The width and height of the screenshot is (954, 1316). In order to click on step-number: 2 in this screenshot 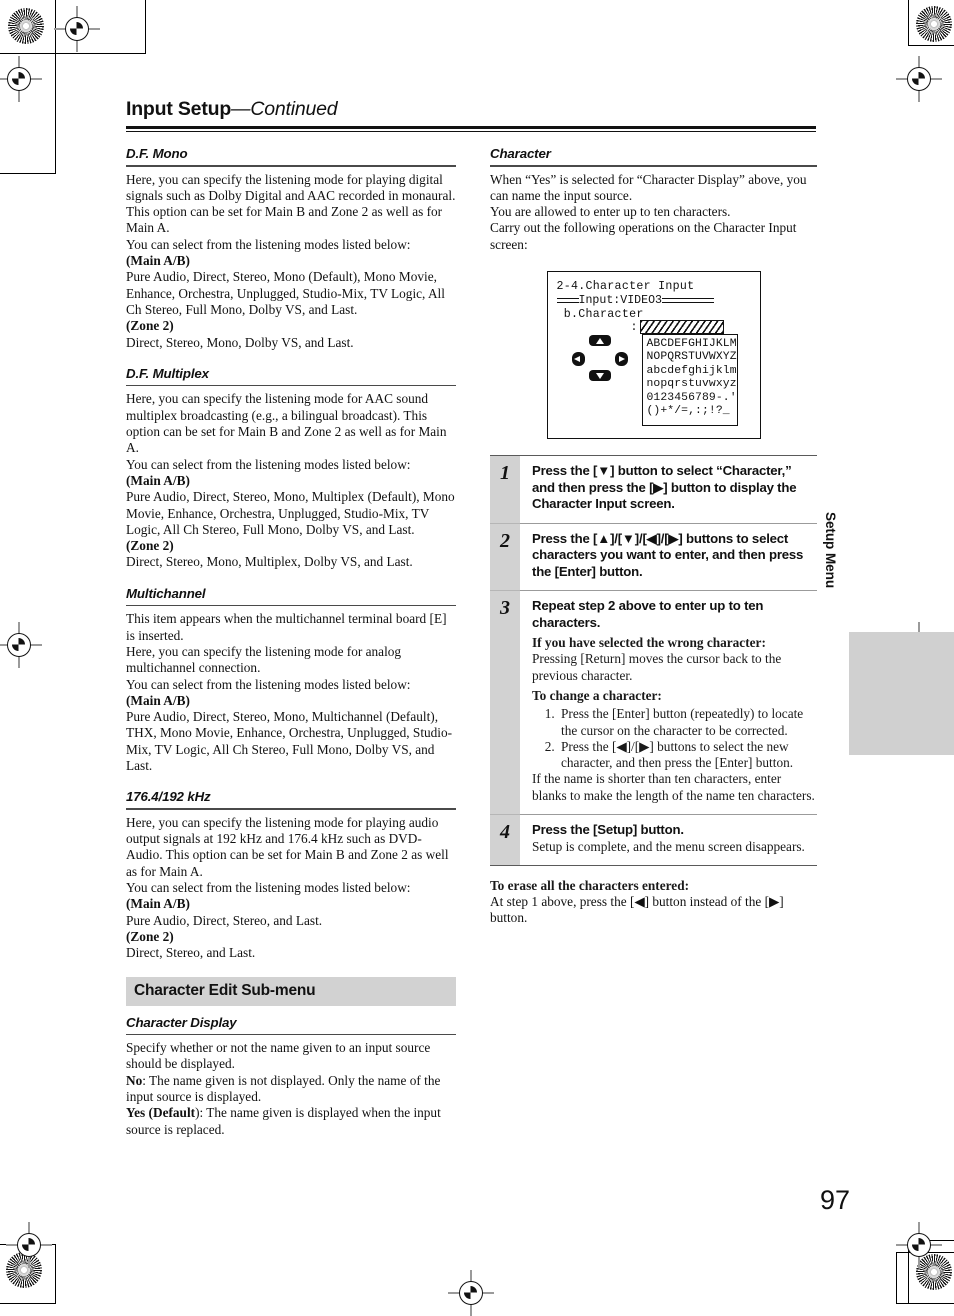, I will do `click(505, 556)`.